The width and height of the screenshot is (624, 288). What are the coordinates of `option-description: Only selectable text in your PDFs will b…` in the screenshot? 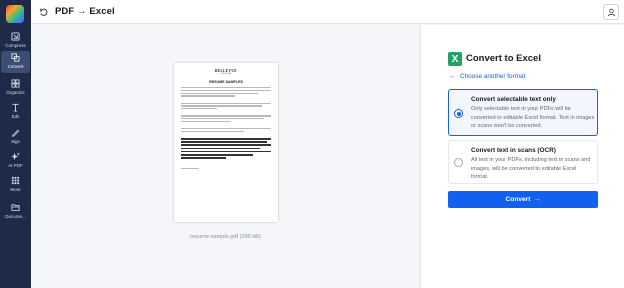 It's located at (533, 117).